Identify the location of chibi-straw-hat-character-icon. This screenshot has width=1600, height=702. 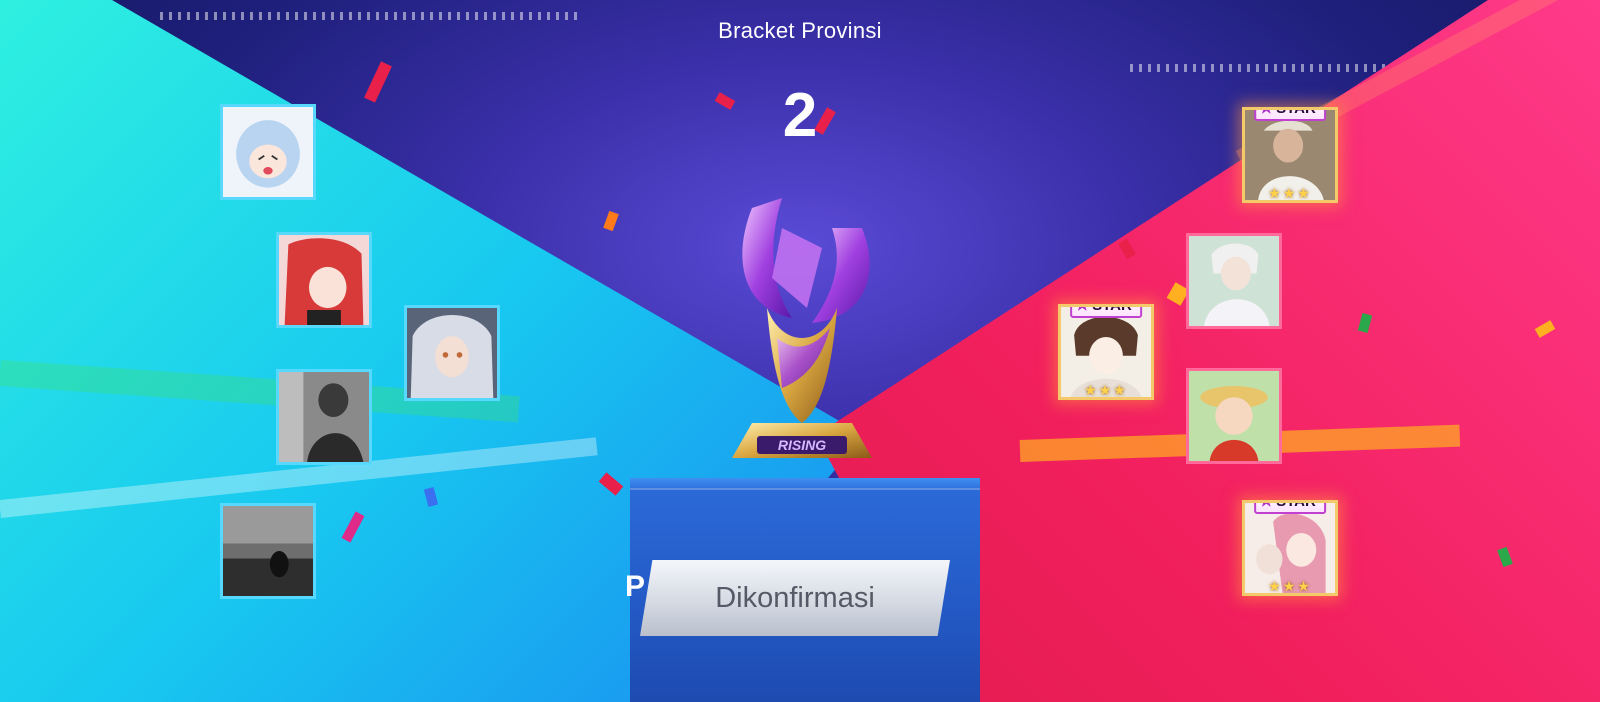
(1234, 416).